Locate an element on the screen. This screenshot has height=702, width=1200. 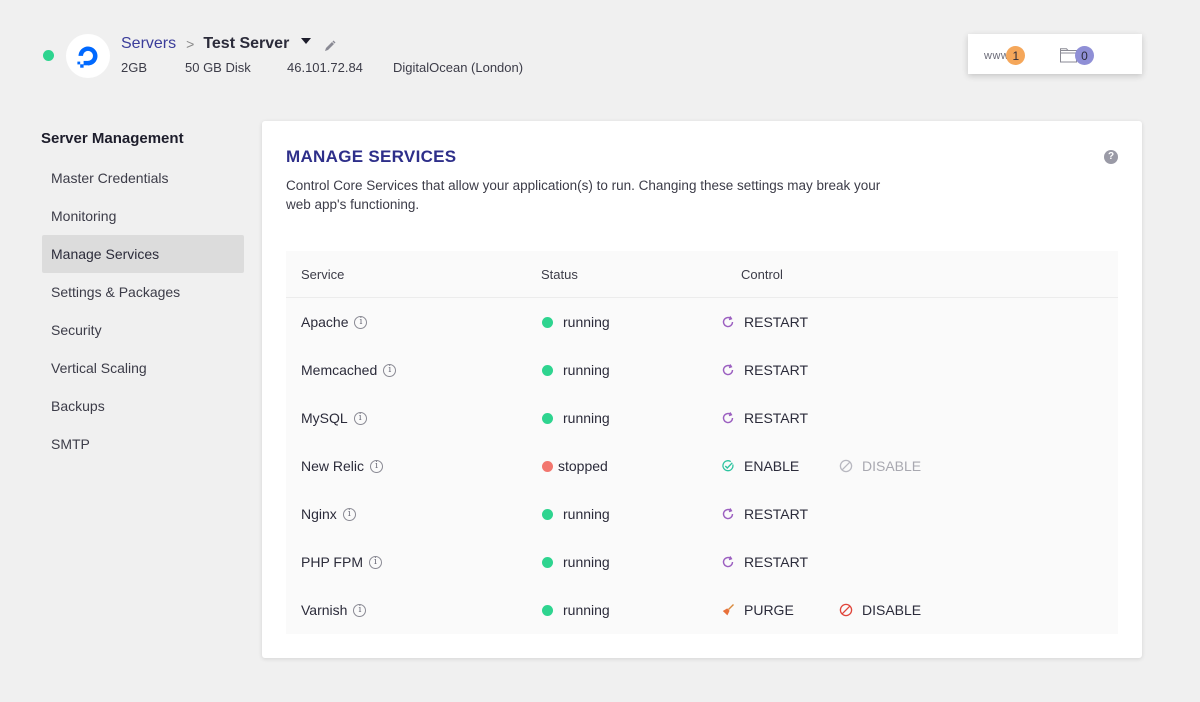
folders-count-badge: 0 is located at coordinates (1084, 55).